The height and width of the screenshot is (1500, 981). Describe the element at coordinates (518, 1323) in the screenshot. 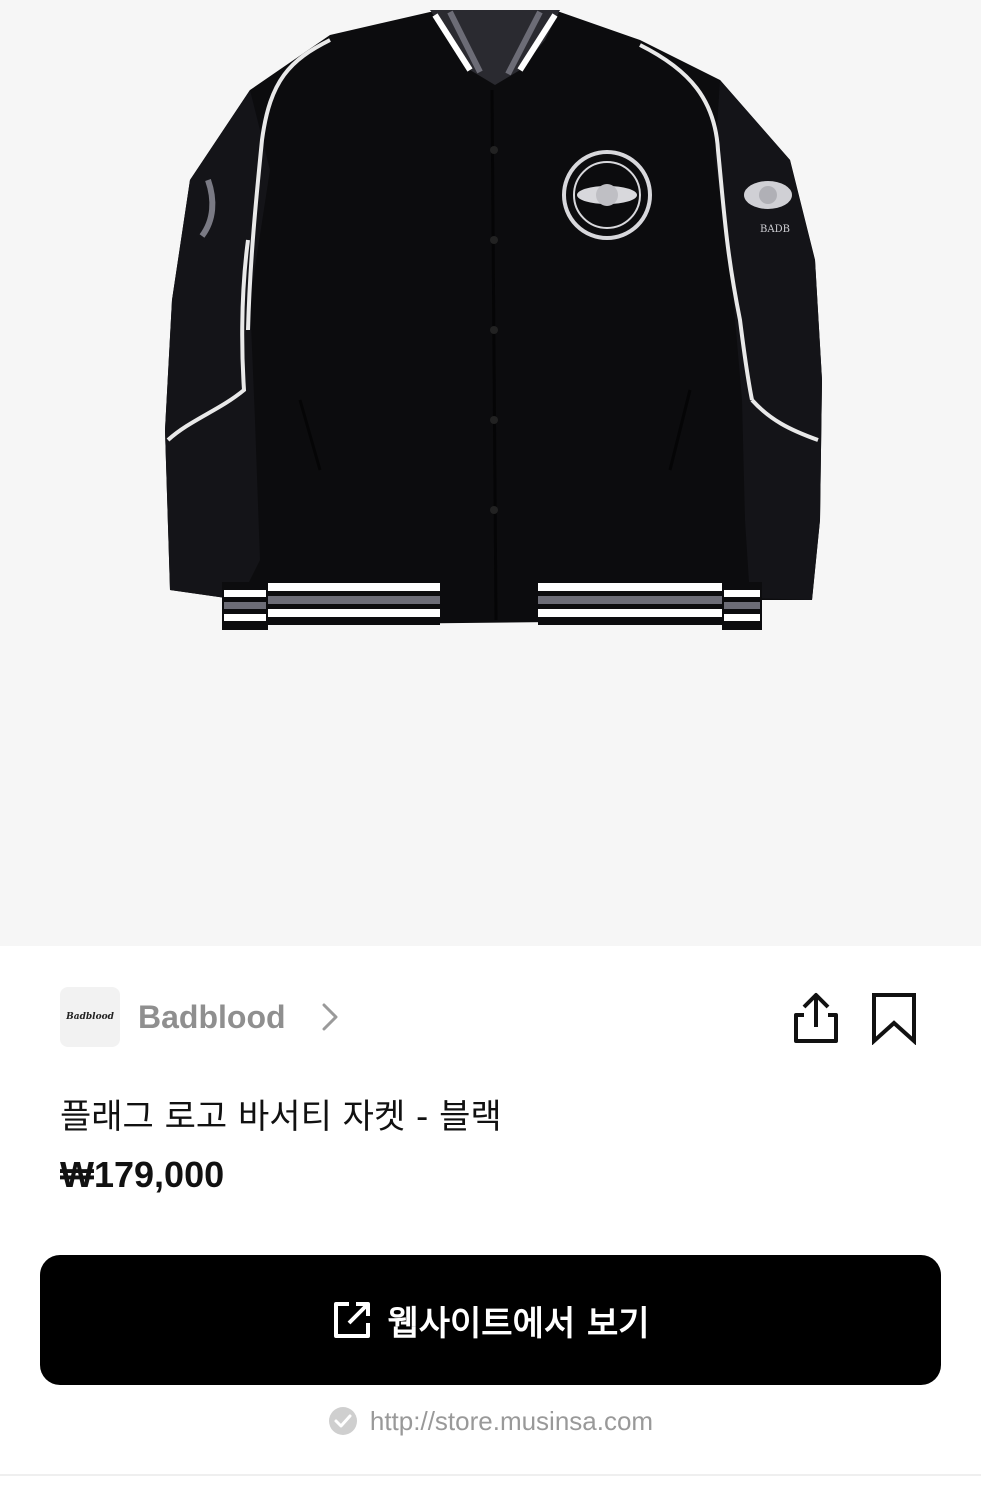

I see `view-website-label: 웹사이트에서 보기` at that location.